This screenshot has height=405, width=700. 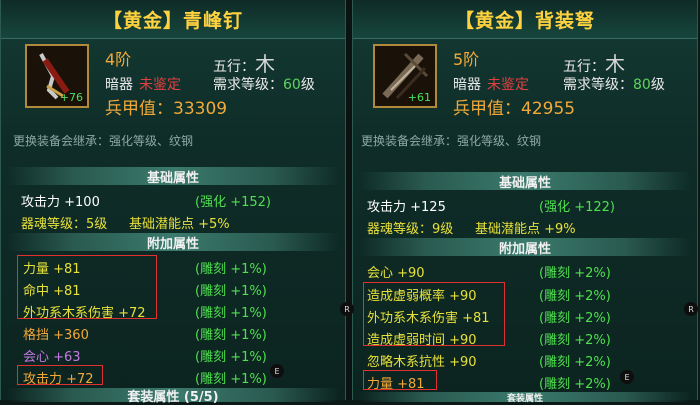 What do you see at coordinates (60, 202) in the screenshot?
I see `attack-stat: 攻击力 +100` at bounding box center [60, 202].